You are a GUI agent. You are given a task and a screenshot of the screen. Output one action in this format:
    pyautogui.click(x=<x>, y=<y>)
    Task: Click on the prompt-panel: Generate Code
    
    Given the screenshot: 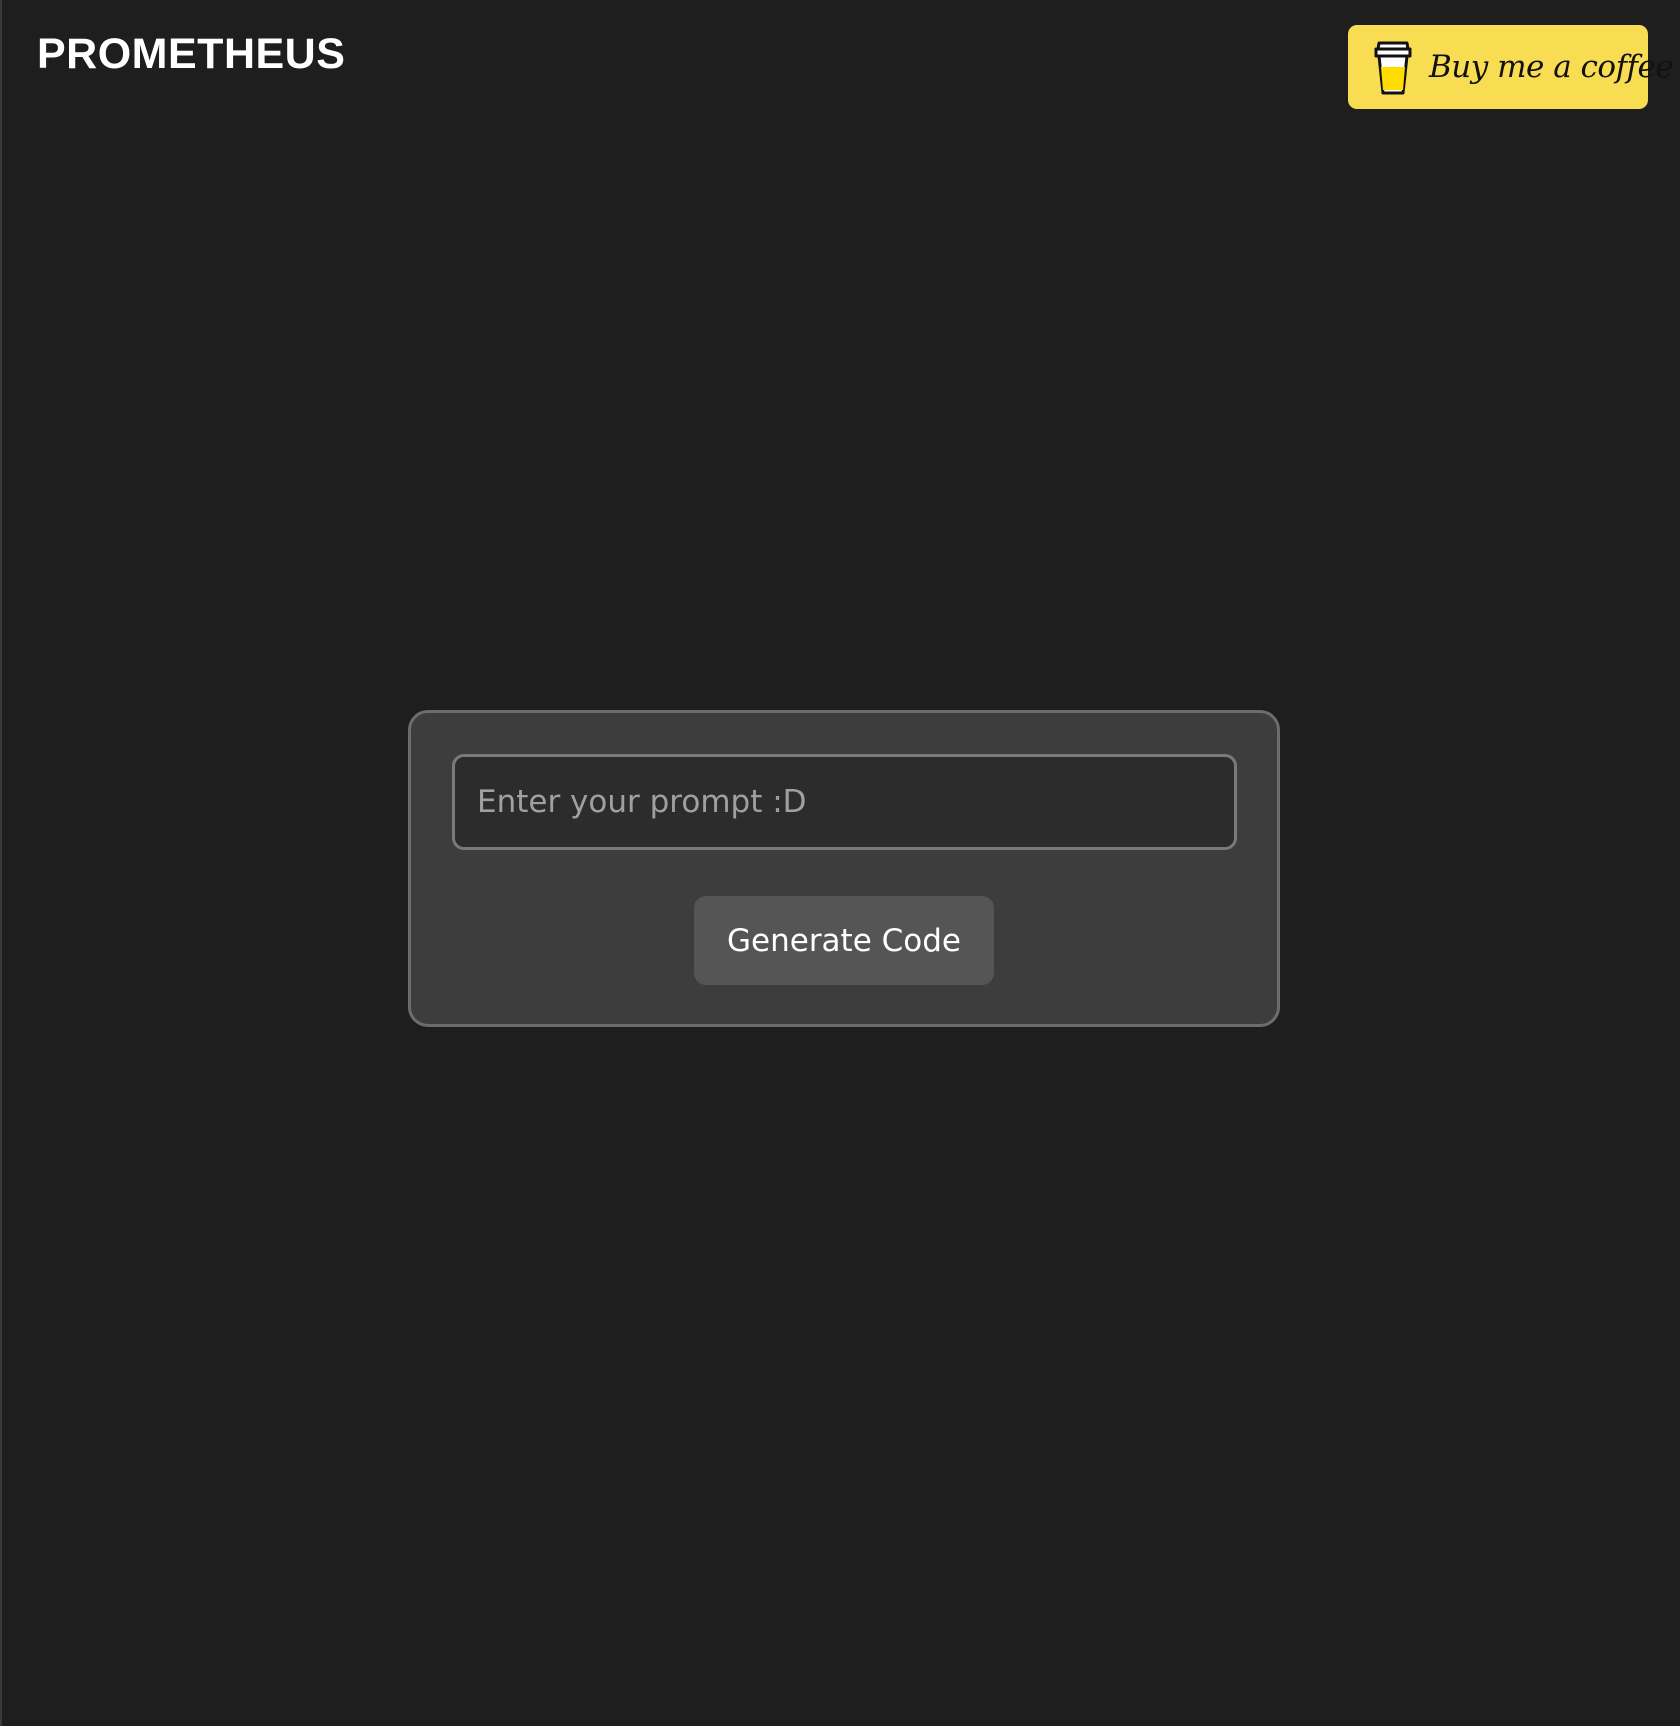 What is the action you would take?
    pyautogui.click(x=844, y=868)
    